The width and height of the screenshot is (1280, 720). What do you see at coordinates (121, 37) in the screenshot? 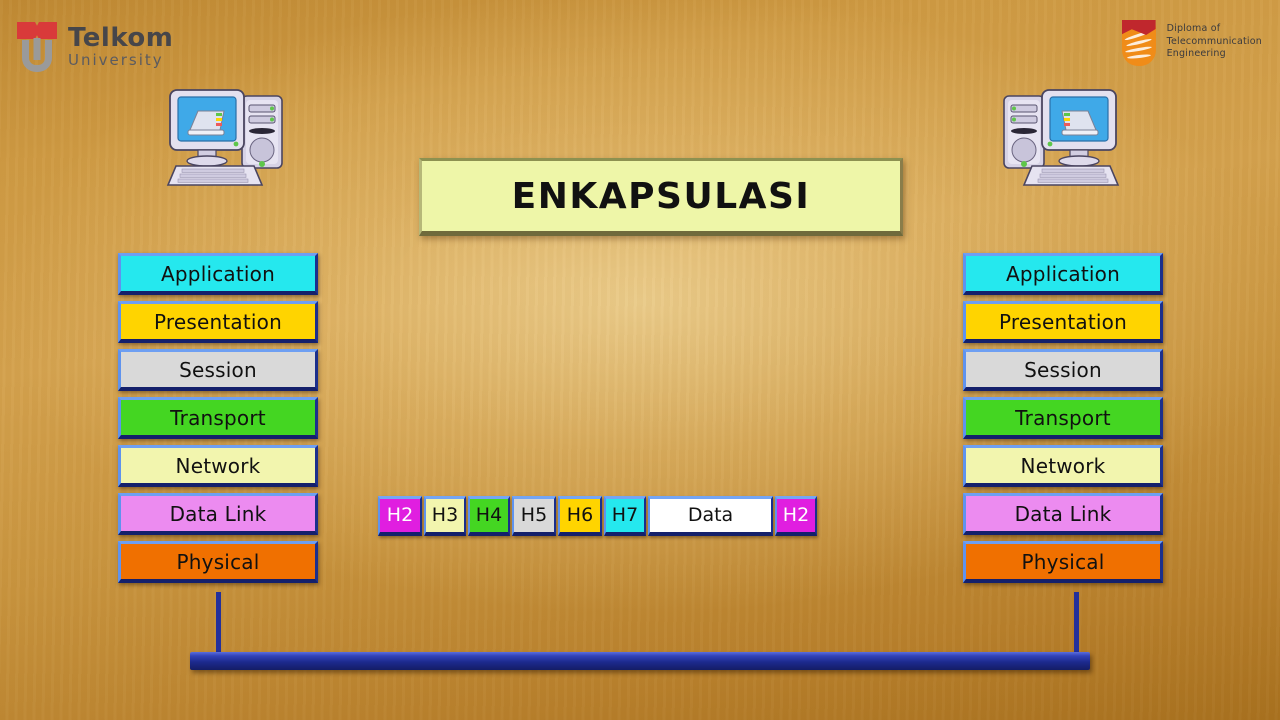
I see `telkom-name: Telkom` at bounding box center [121, 37].